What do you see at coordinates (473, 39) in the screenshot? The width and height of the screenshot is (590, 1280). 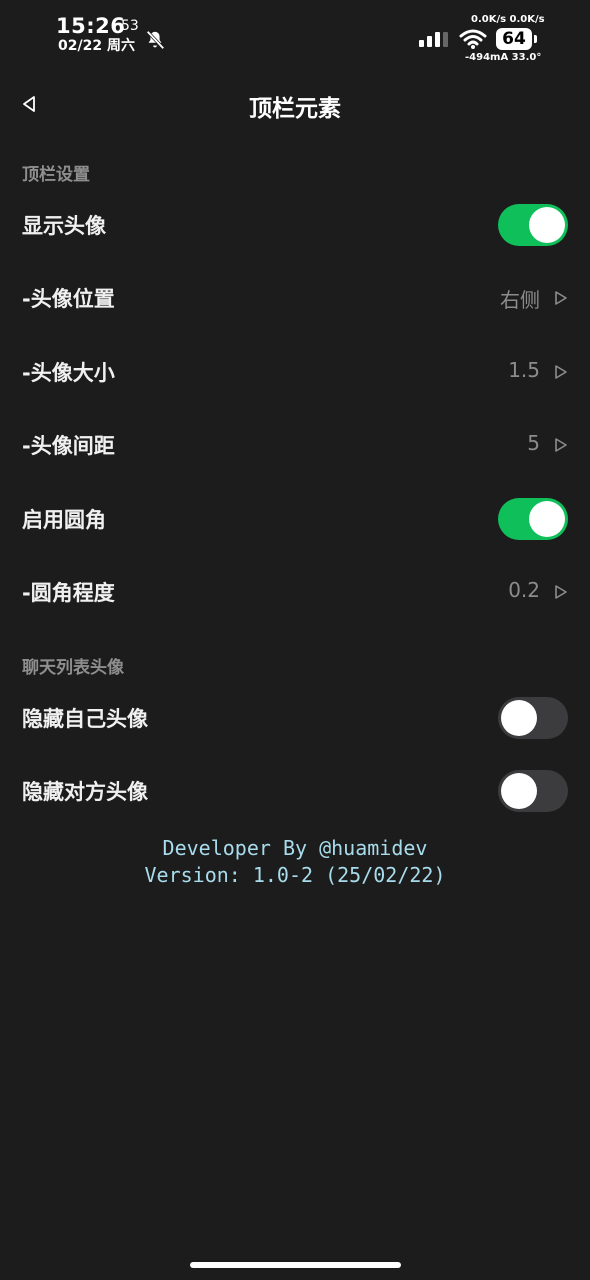 I see `wifi-icon` at bounding box center [473, 39].